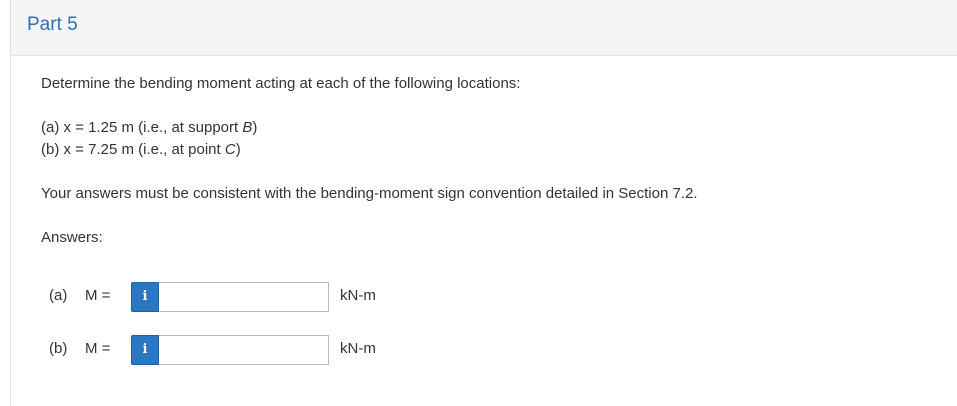 The height and width of the screenshot is (406, 957). Describe the element at coordinates (255, 127) in the screenshot. I see `location-a-suffix: )` at that location.